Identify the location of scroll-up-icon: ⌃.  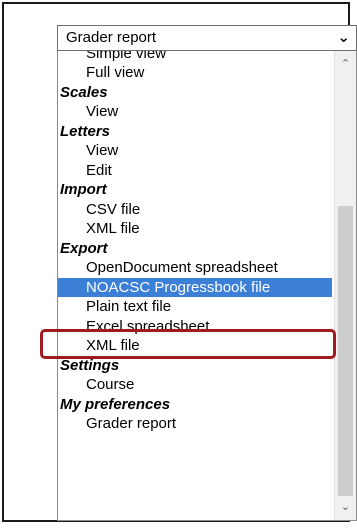
(345, 64).